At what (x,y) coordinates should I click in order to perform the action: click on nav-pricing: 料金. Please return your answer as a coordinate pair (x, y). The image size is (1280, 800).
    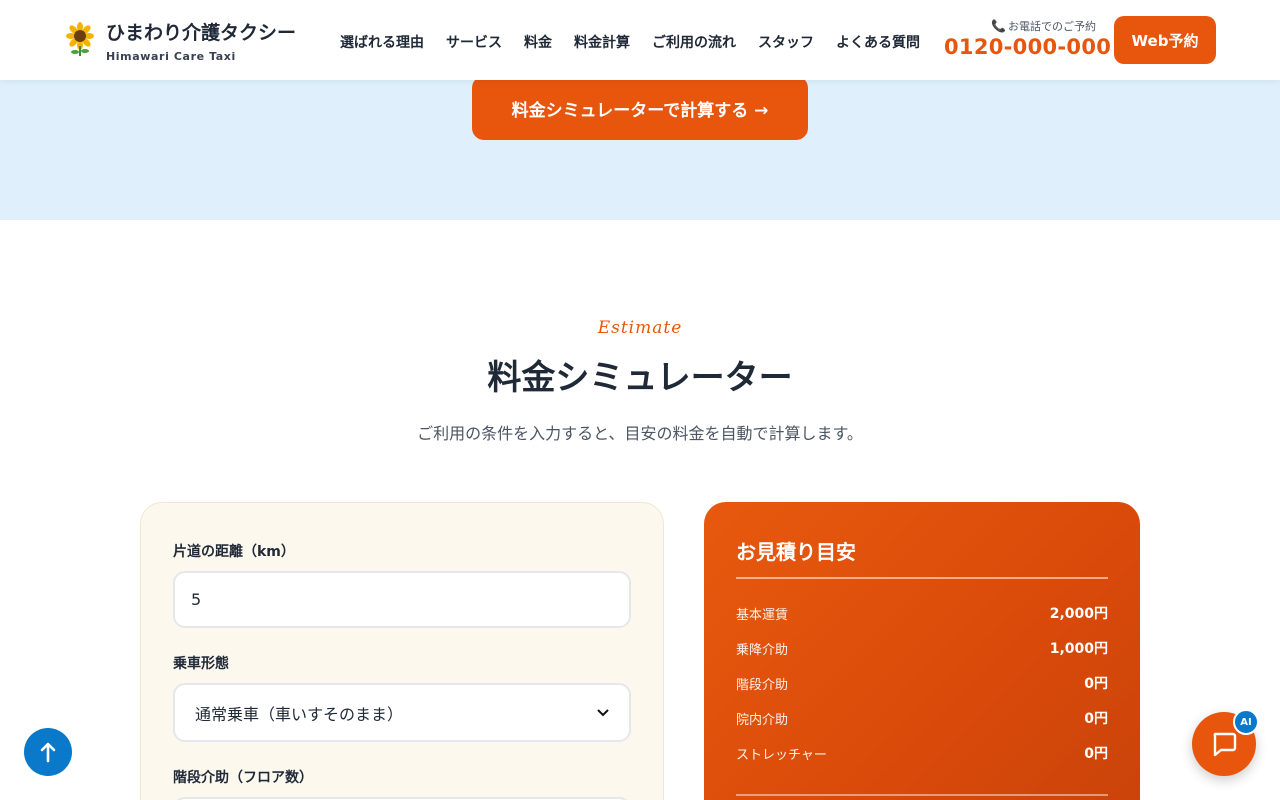
    Looking at the image, I should click on (538, 42).